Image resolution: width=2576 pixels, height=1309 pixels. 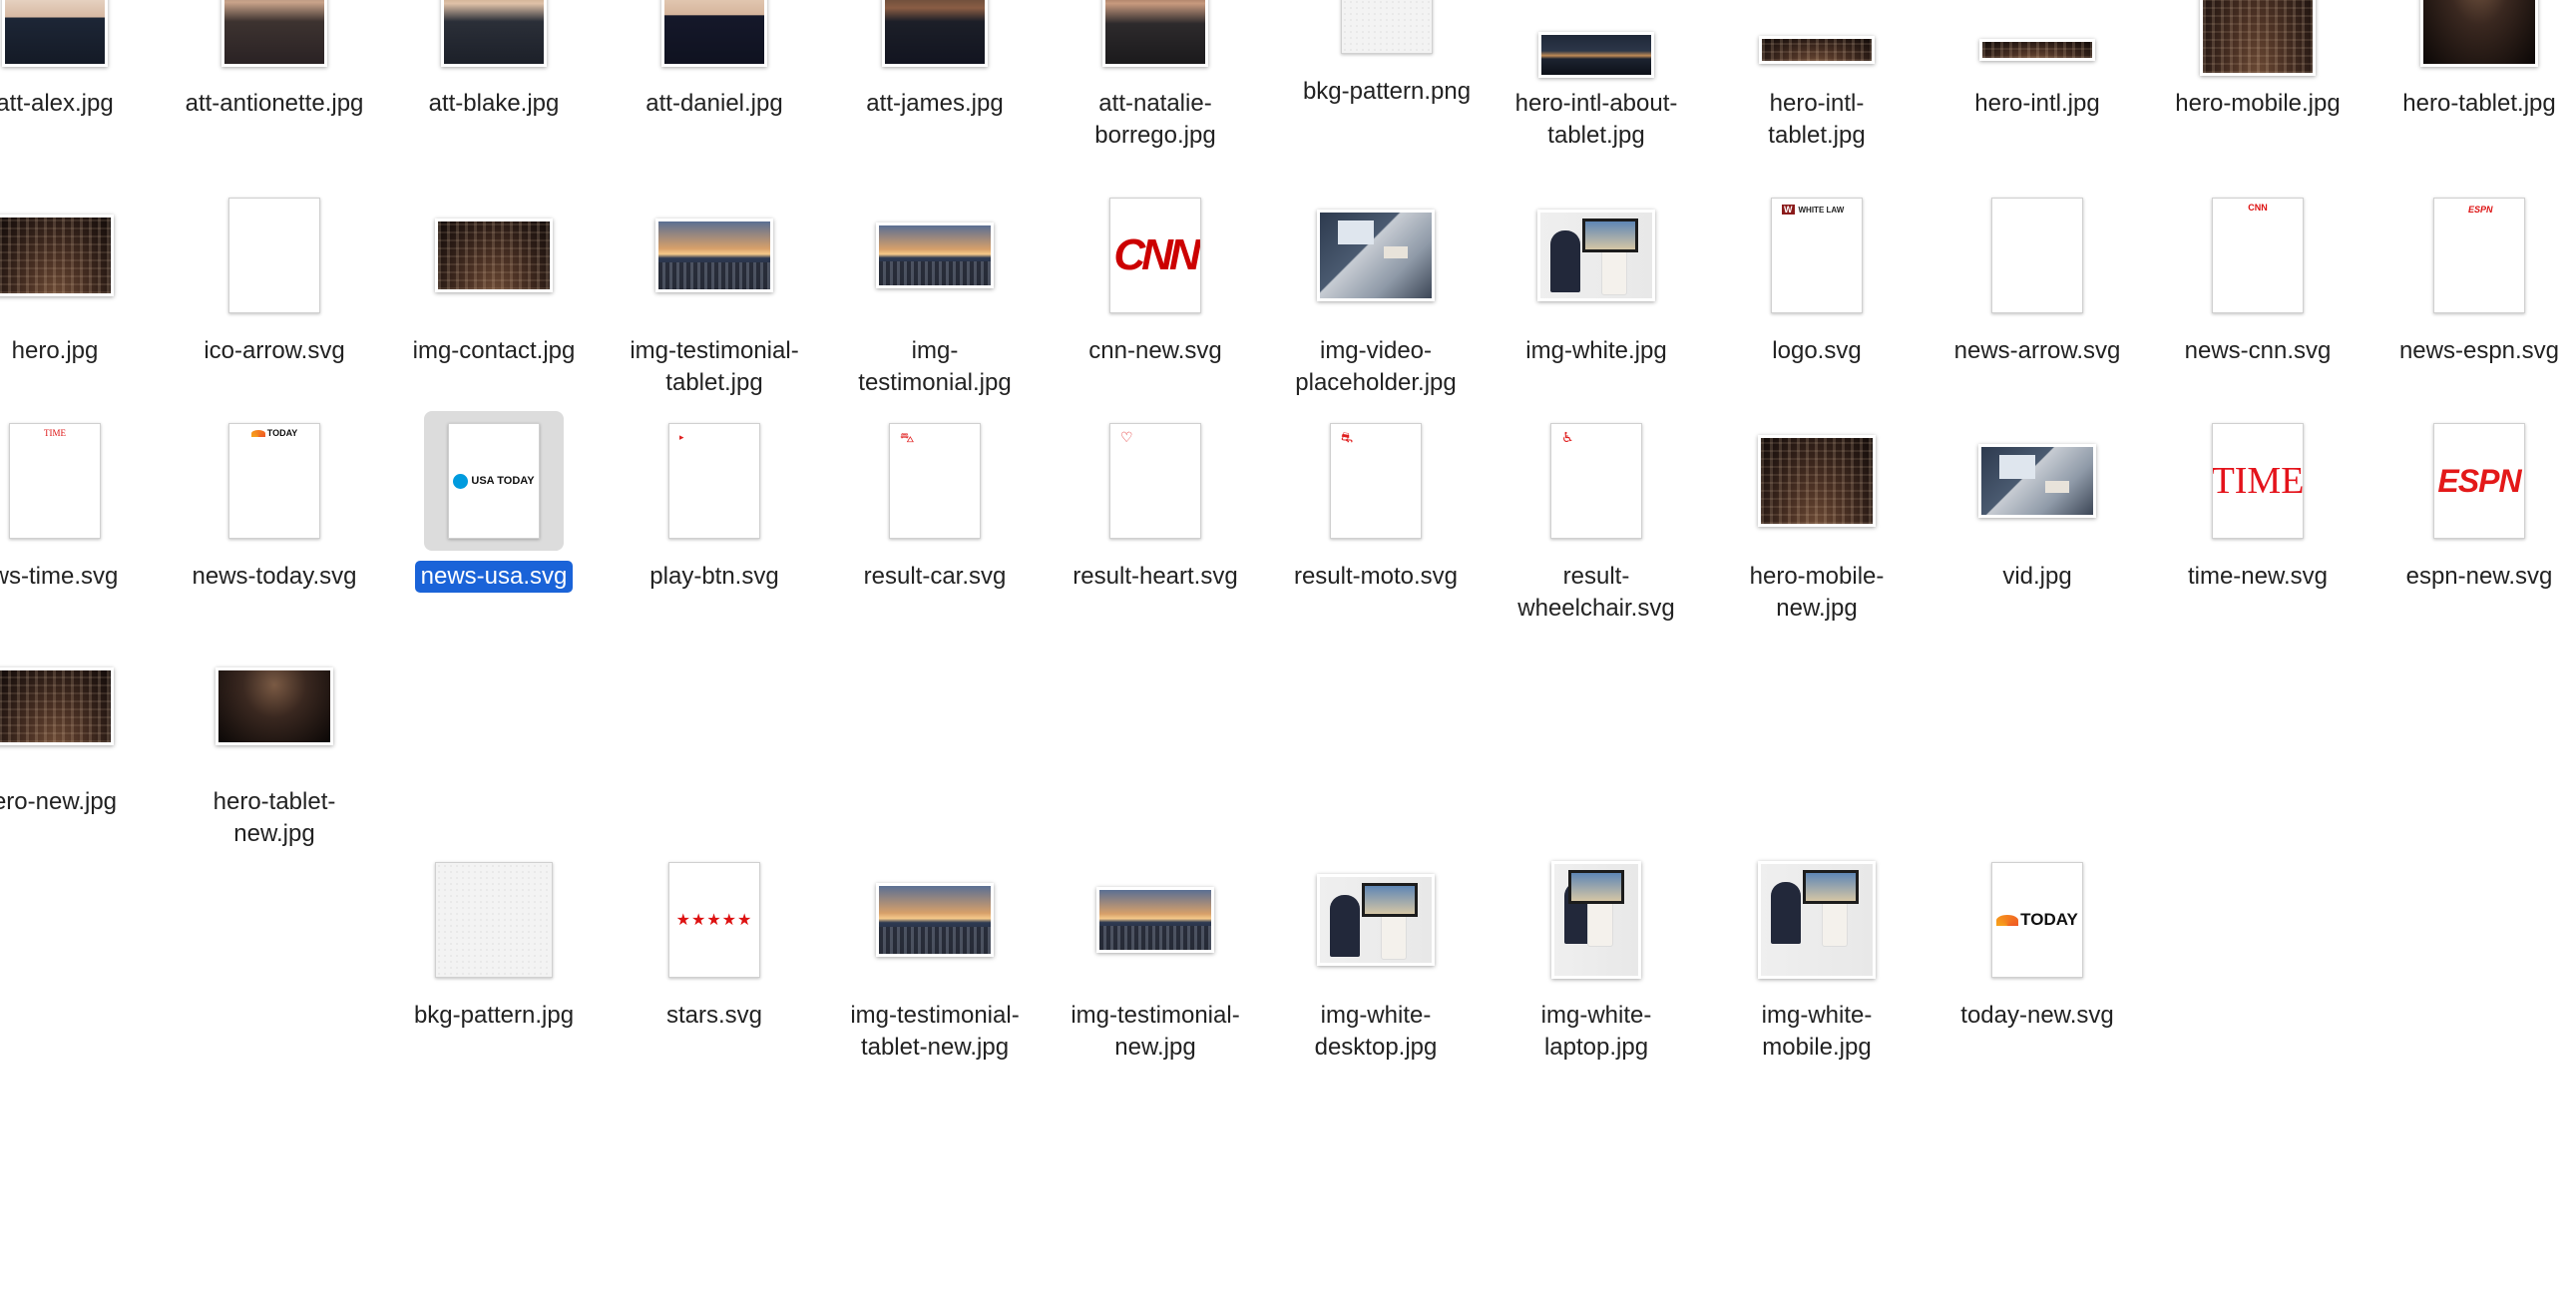 I want to click on file-name-label: result-moto.svg, so click(x=1376, y=577).